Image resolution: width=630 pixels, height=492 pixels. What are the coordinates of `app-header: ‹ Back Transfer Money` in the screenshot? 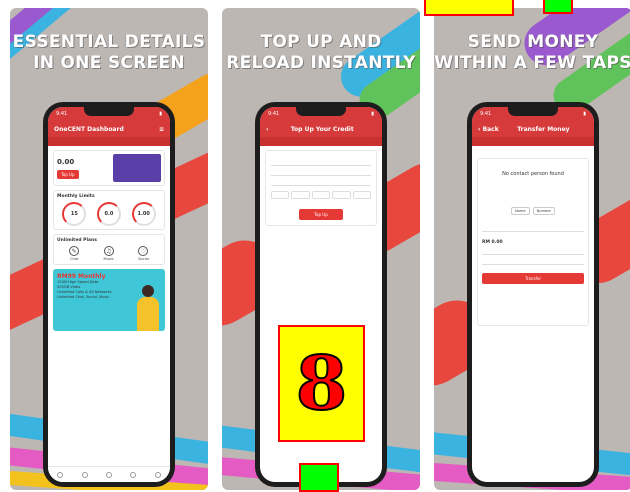 It's located at (533, 129).